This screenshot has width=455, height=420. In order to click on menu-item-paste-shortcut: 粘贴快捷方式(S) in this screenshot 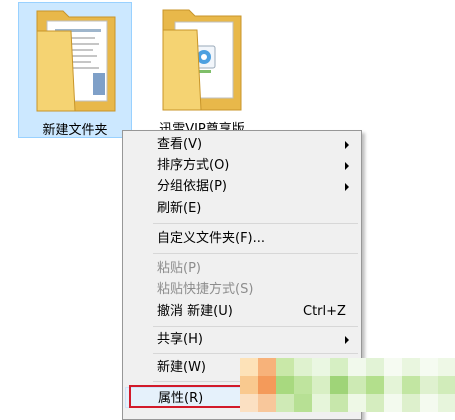, I will do `click(242, 289)`.